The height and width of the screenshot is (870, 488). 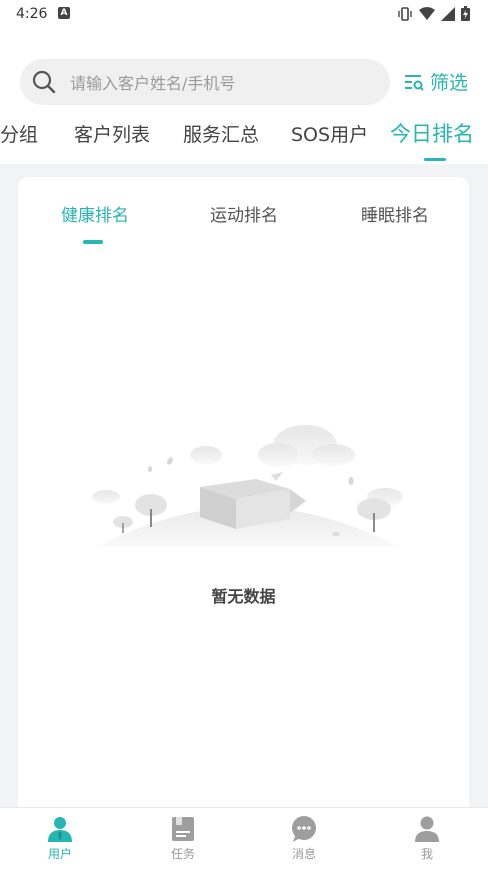 What do you see at coordinates (60, 829) in the screenshot?
I see `user-badge-icon` at bounding box center [60, 829].